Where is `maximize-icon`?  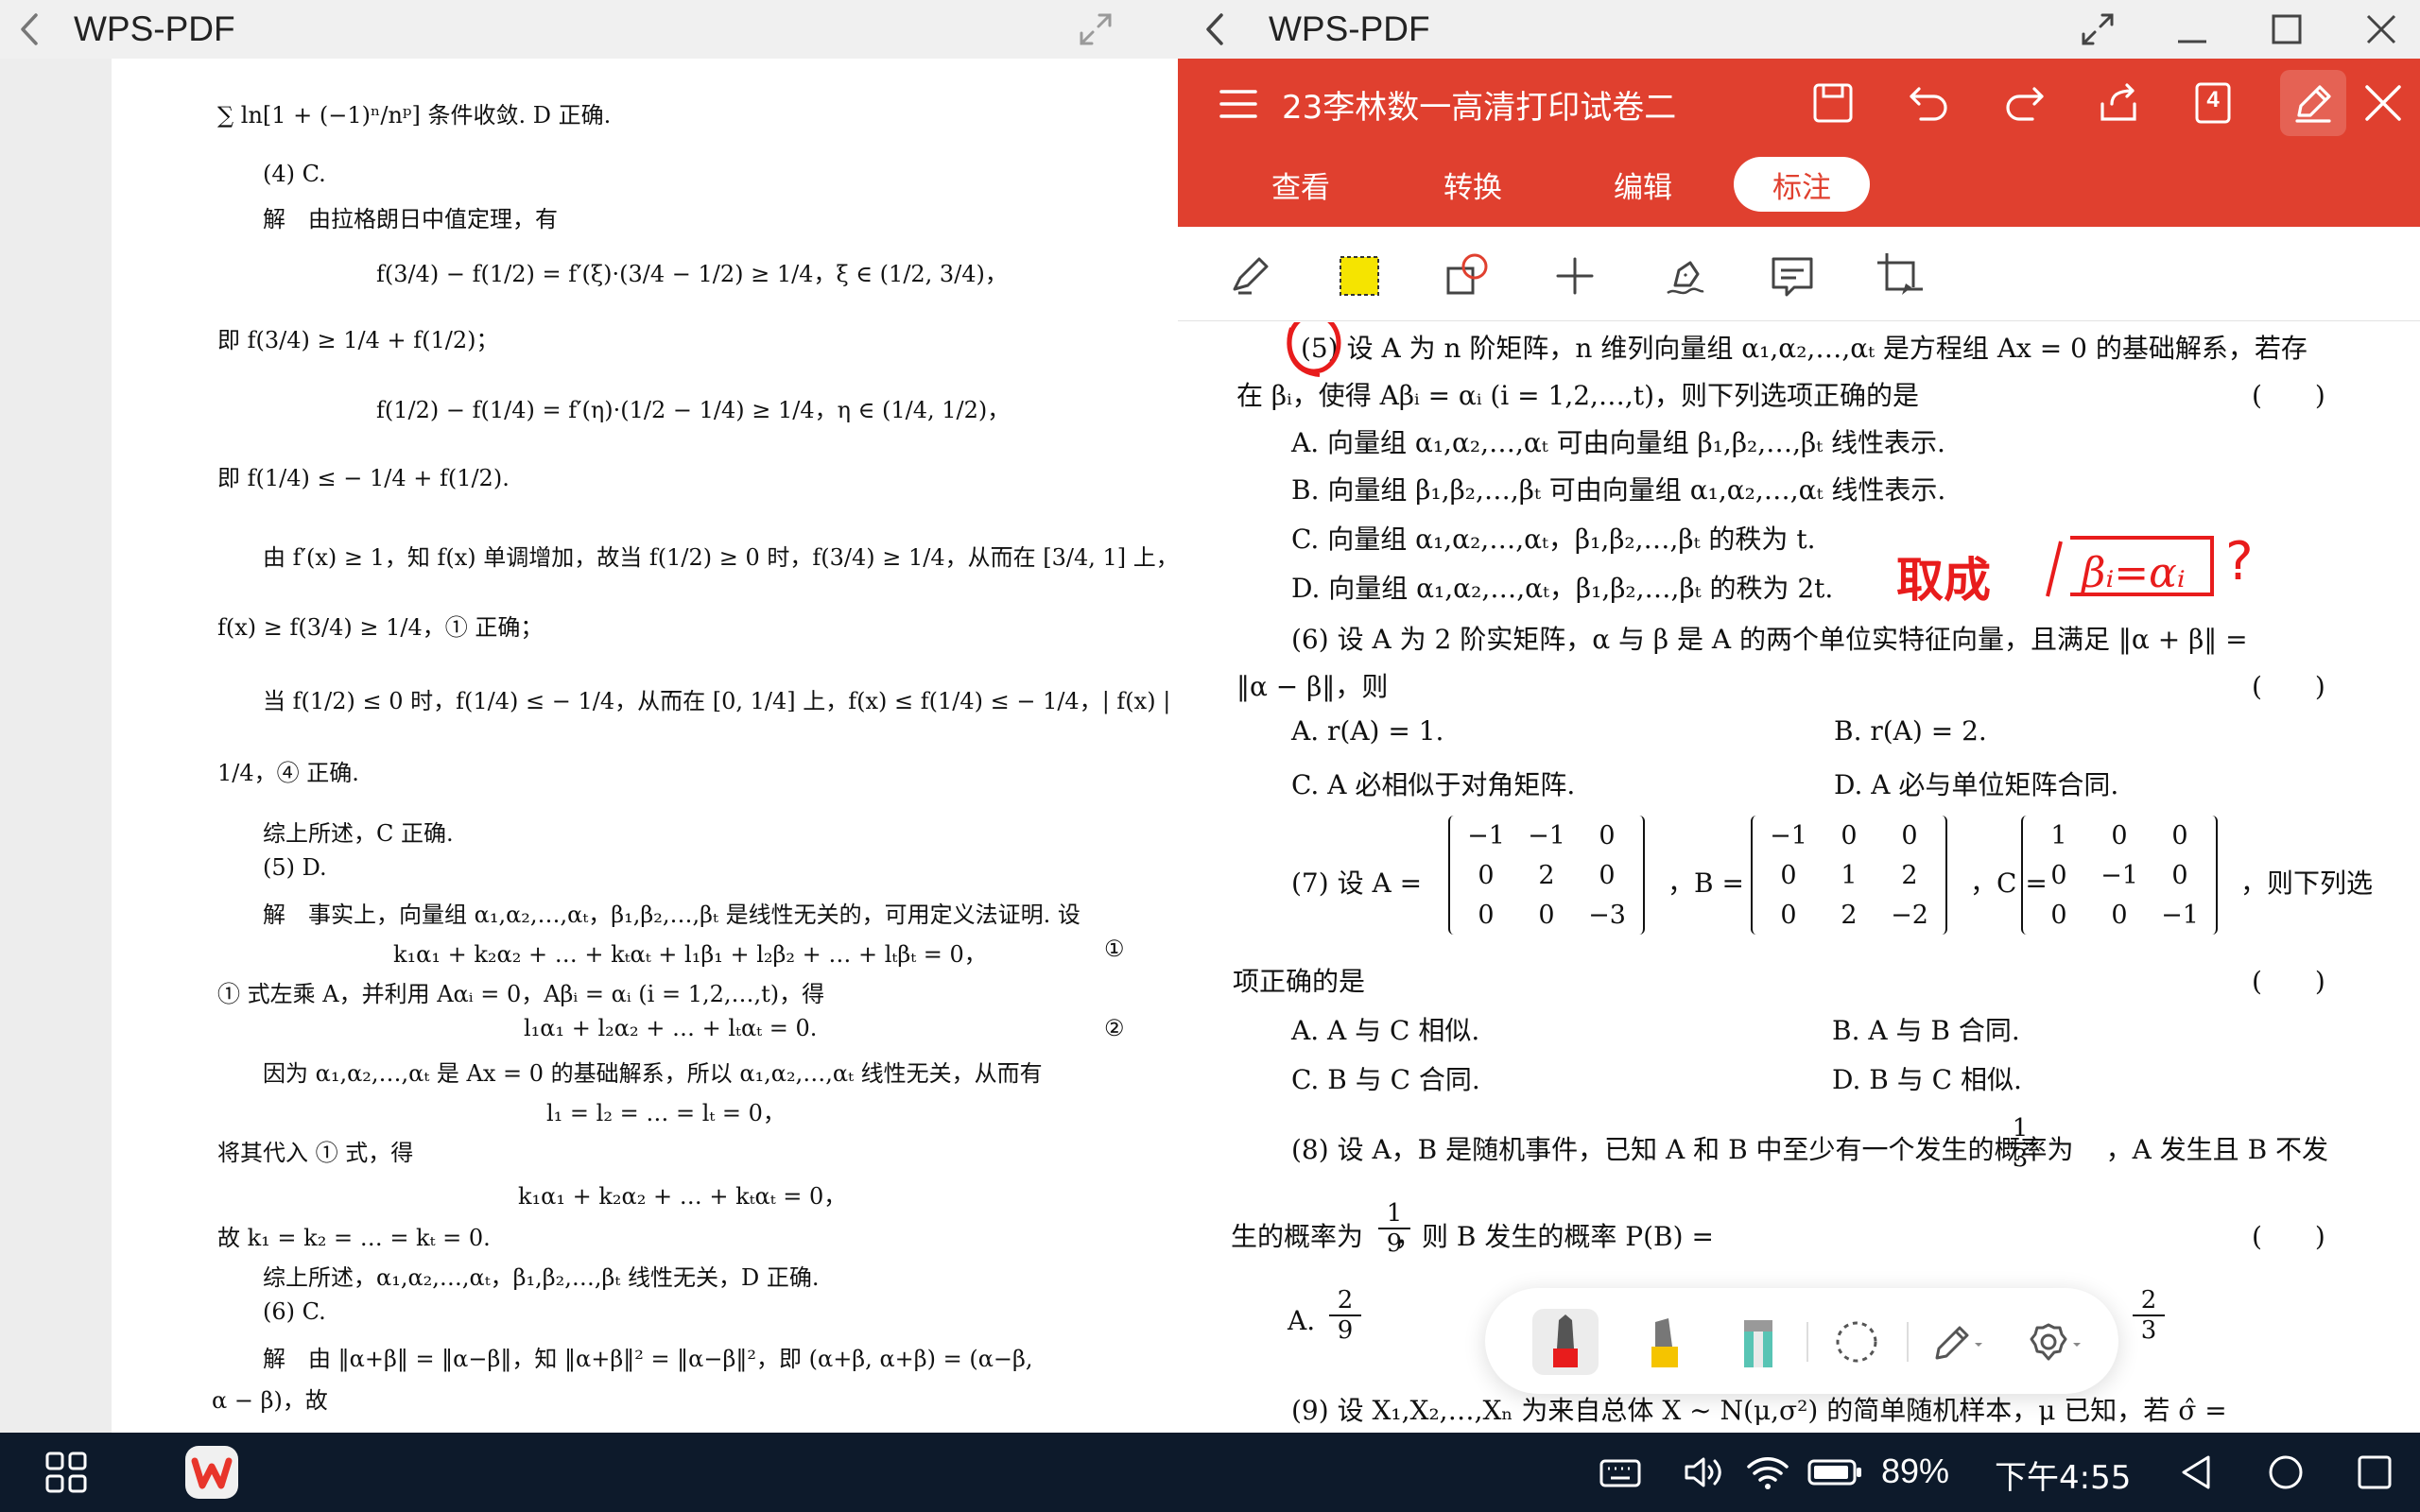
maximize-icon is located at coordinates (2287, 29).